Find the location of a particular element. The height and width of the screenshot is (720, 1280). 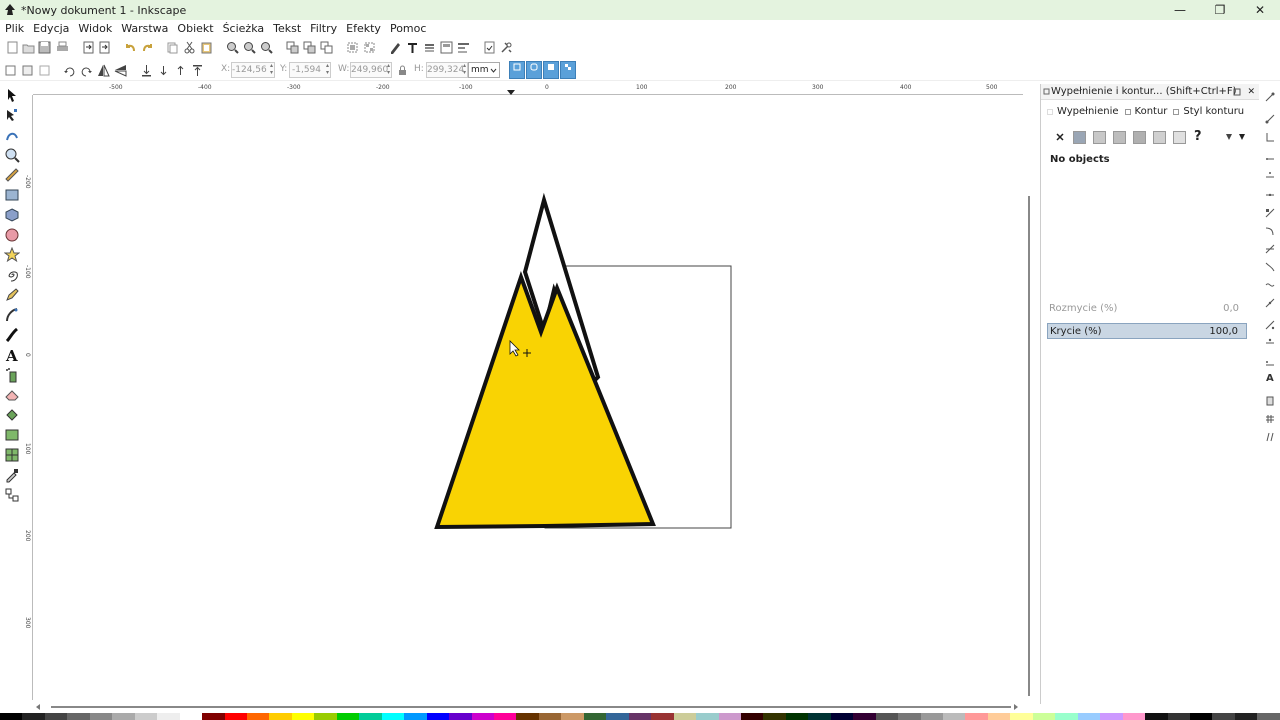

rectangle-tool-icon is located at coordinates (12, 195).